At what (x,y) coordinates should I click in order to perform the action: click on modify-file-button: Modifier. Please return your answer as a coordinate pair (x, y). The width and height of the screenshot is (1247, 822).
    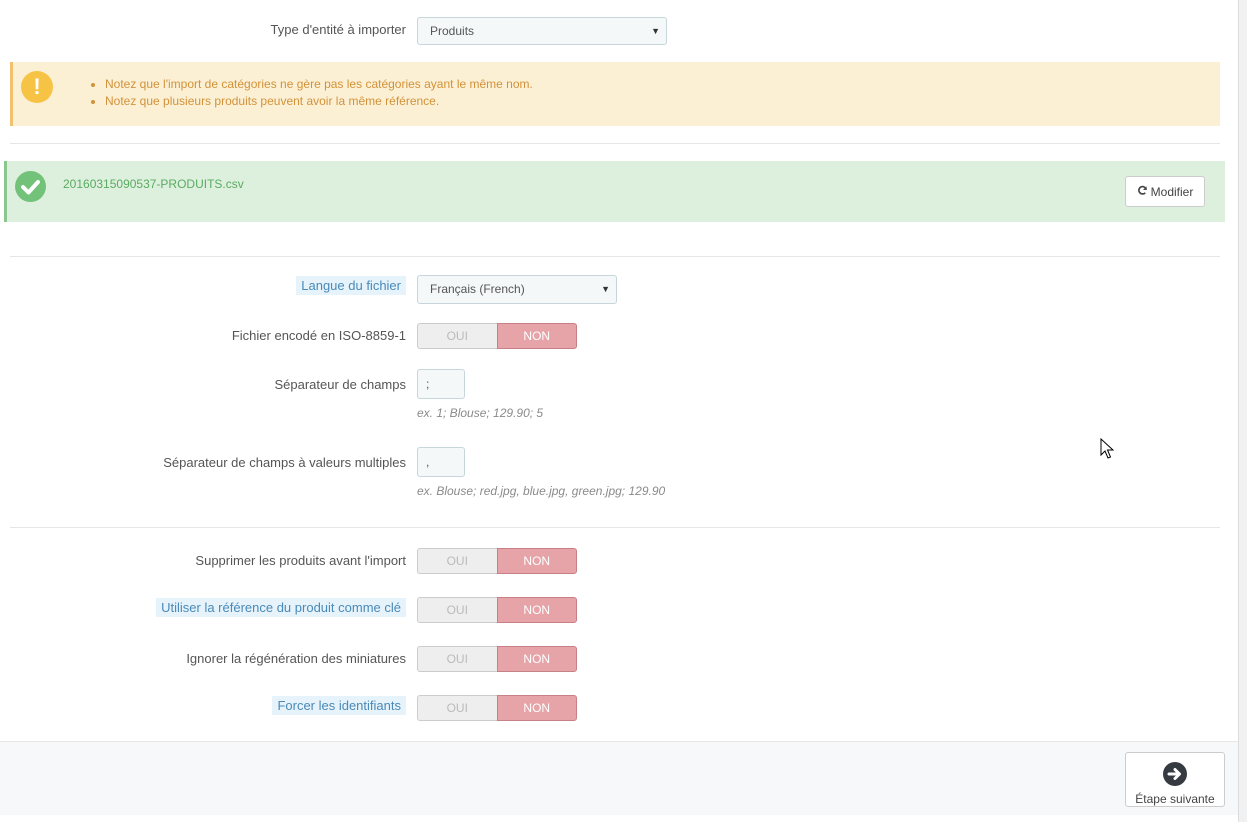
    Looking at the image, I should click on (1165, 191).